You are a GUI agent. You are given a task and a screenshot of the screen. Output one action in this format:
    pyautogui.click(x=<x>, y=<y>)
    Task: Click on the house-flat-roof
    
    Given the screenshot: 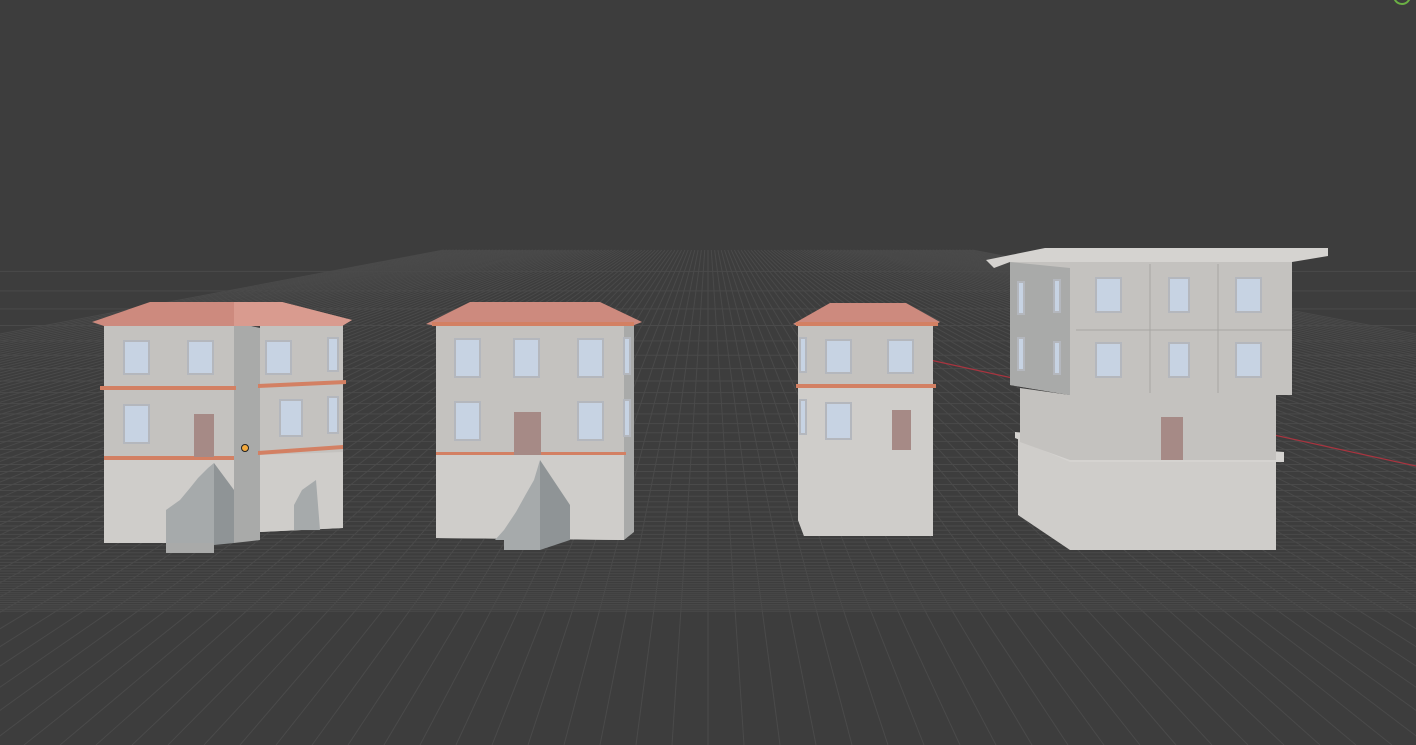 What is the action you would take?
    pyautogui.click(x=1157, y=399)
    